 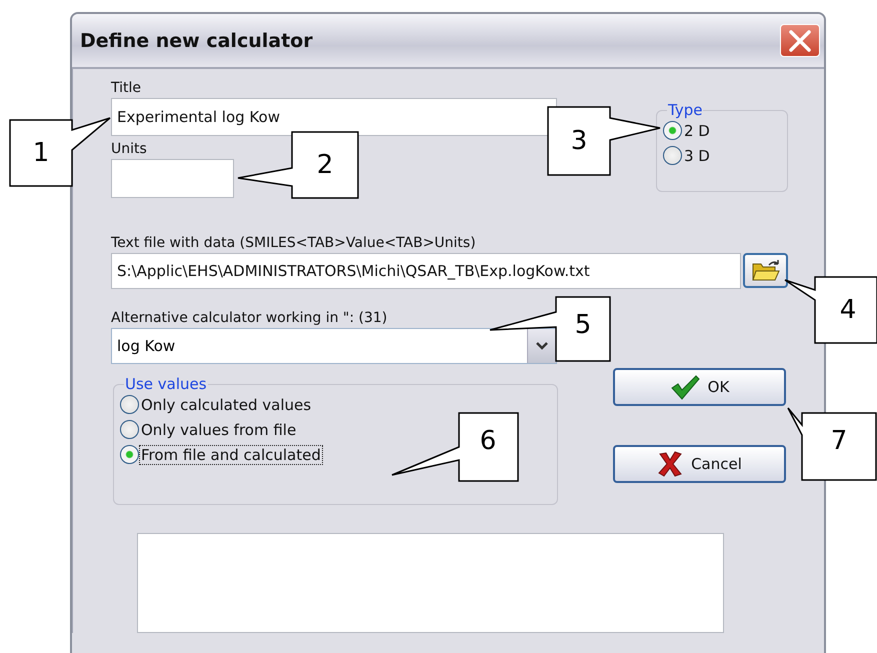 I want to click on radio-label: 3 D, so click(x=697, y=155).